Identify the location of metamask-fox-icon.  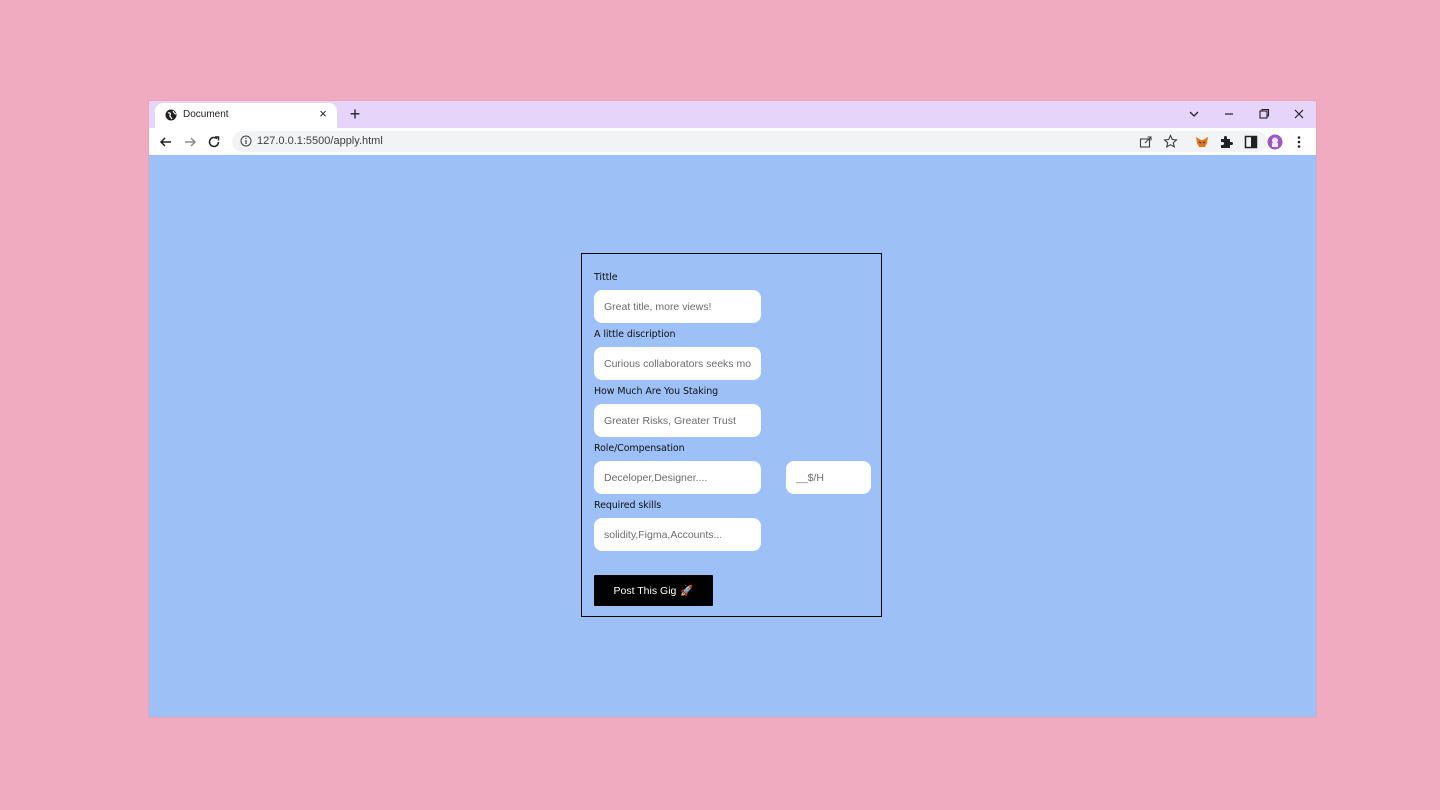
(1202, 142).